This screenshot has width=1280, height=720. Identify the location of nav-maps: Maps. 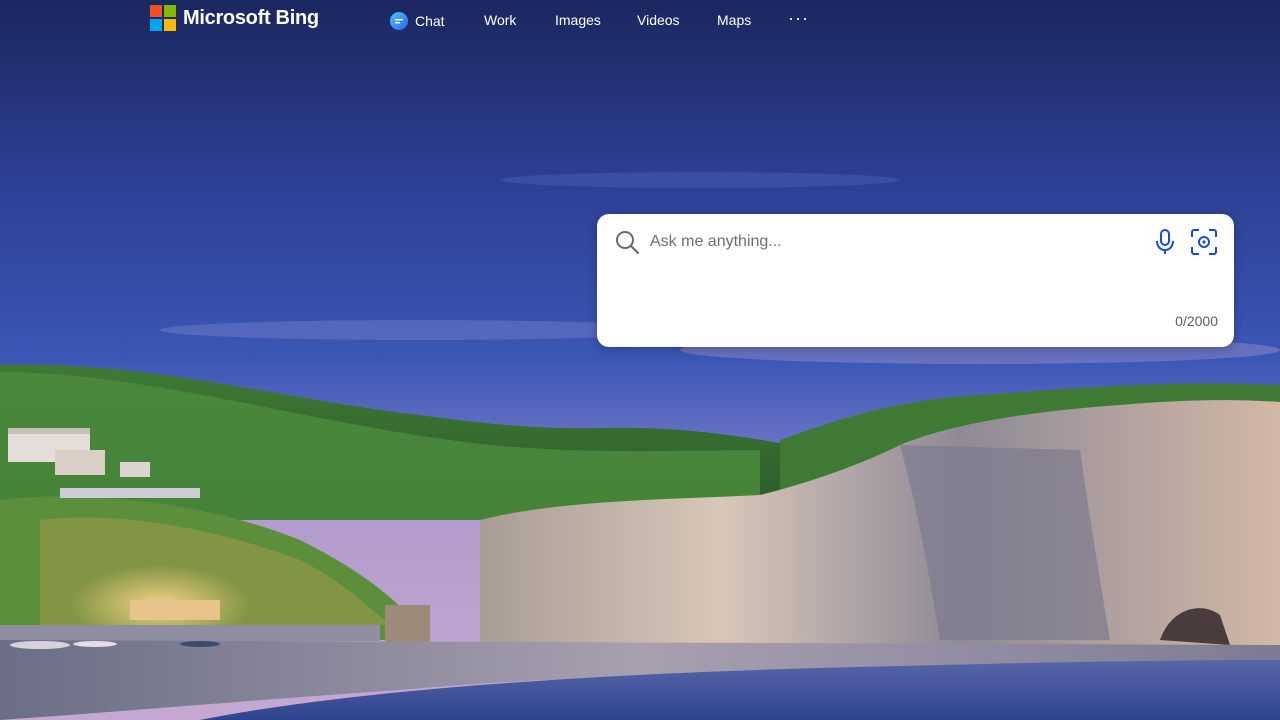
(734, 20).